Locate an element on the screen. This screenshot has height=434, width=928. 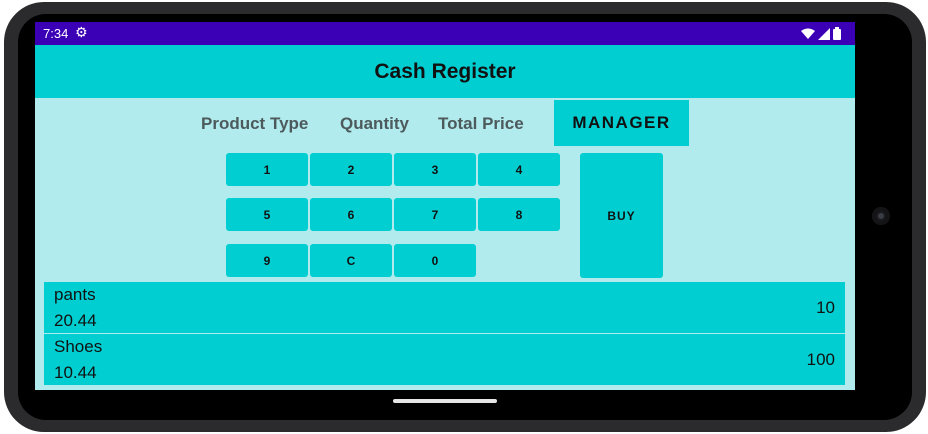
buy-button: BUY is located at coordinates (621, 215).